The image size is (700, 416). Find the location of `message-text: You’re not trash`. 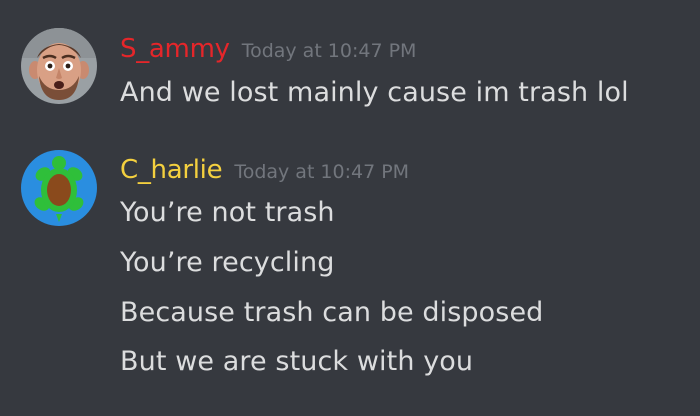

message-text: You’re not trash is located at coordinates (227, 212).